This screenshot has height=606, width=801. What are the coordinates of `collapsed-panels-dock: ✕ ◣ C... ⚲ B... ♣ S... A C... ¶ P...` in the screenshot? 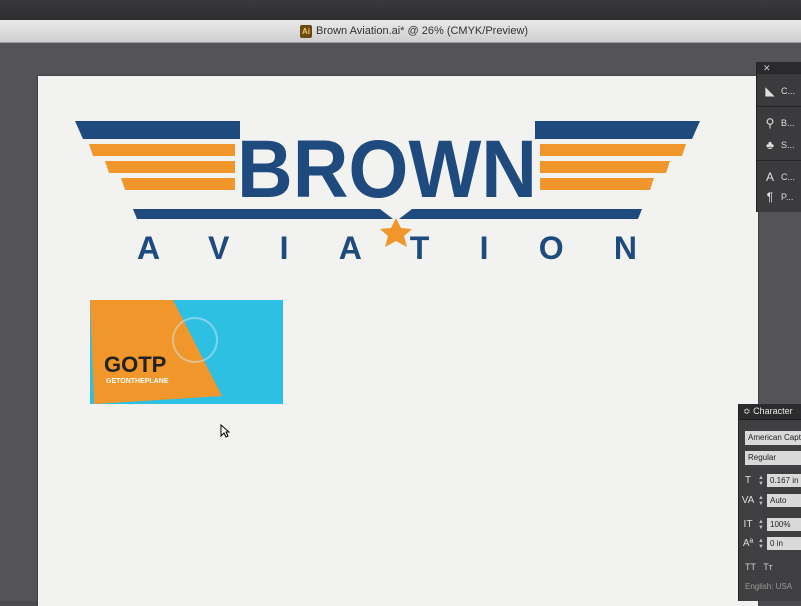 It's located at (778, 137).